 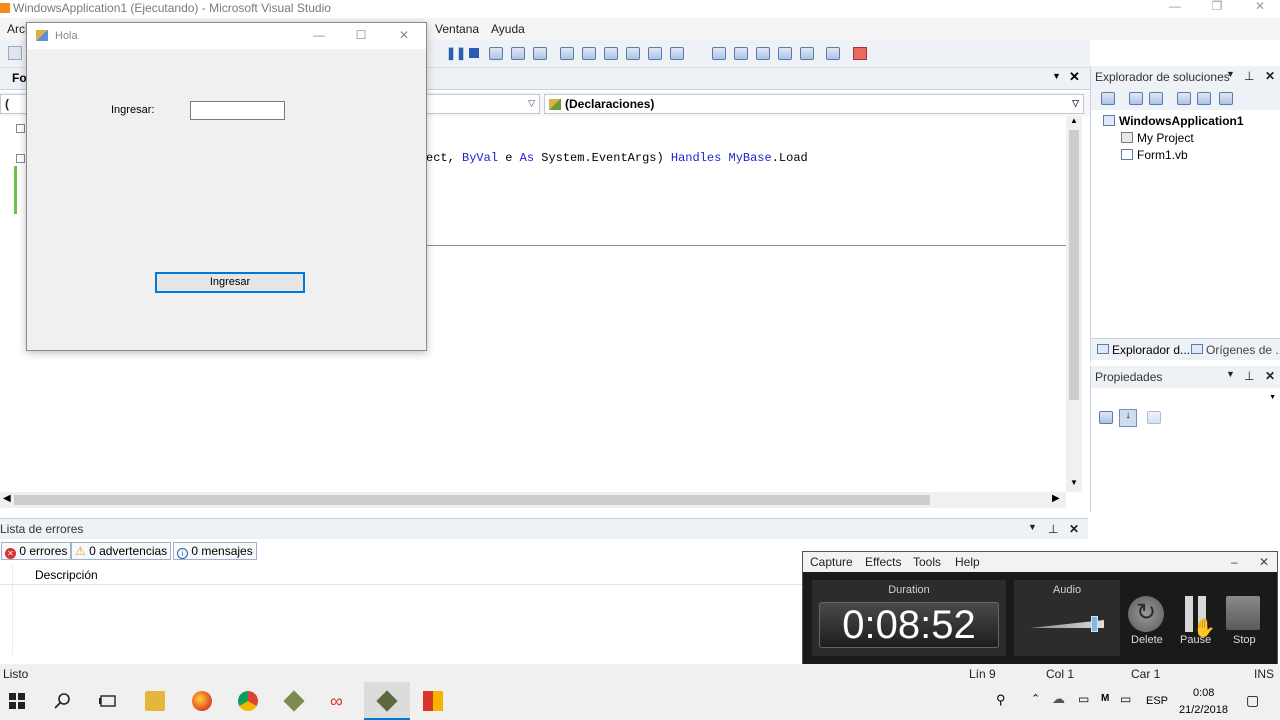 What do you see at coordinates (248, 701) in the screenshot?
I see `chrome-icon` at bounding box center [248, 701].